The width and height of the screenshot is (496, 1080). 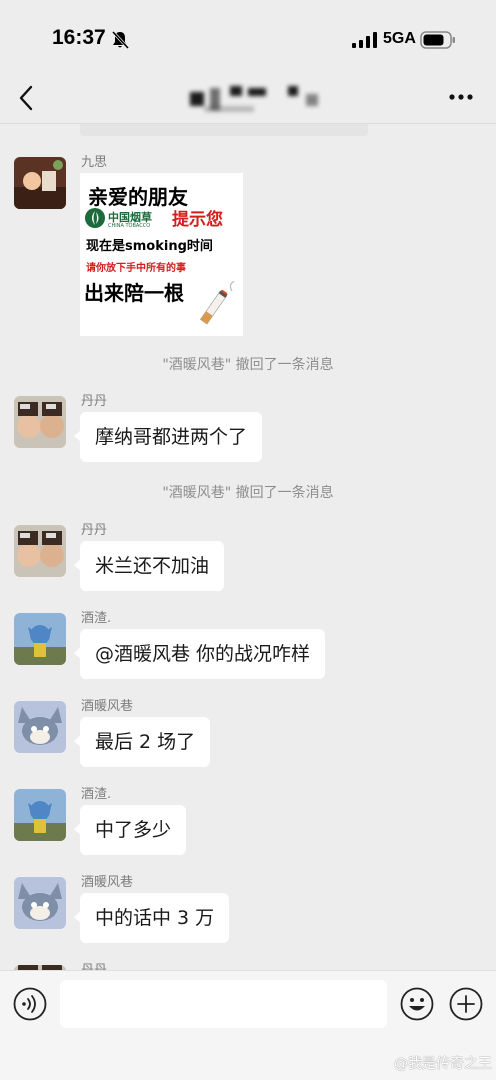 What do you see at coordinates (79, 37) in the screenshot?
I see `status-time: 16:37` at bounding box center [79, 37].